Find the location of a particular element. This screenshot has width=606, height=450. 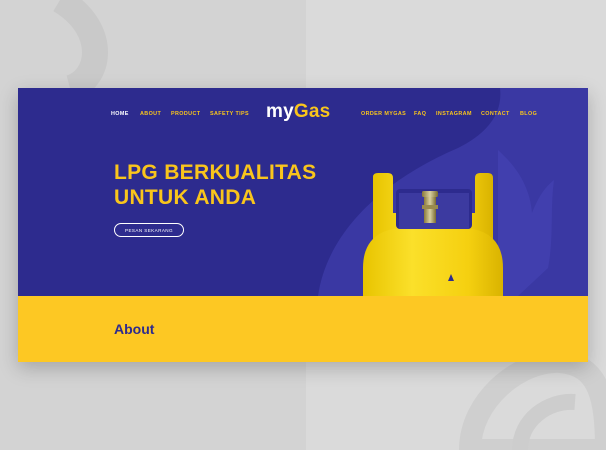

nav-order-mygas: ORDER MYGAS is located at coordinates (383, 114).